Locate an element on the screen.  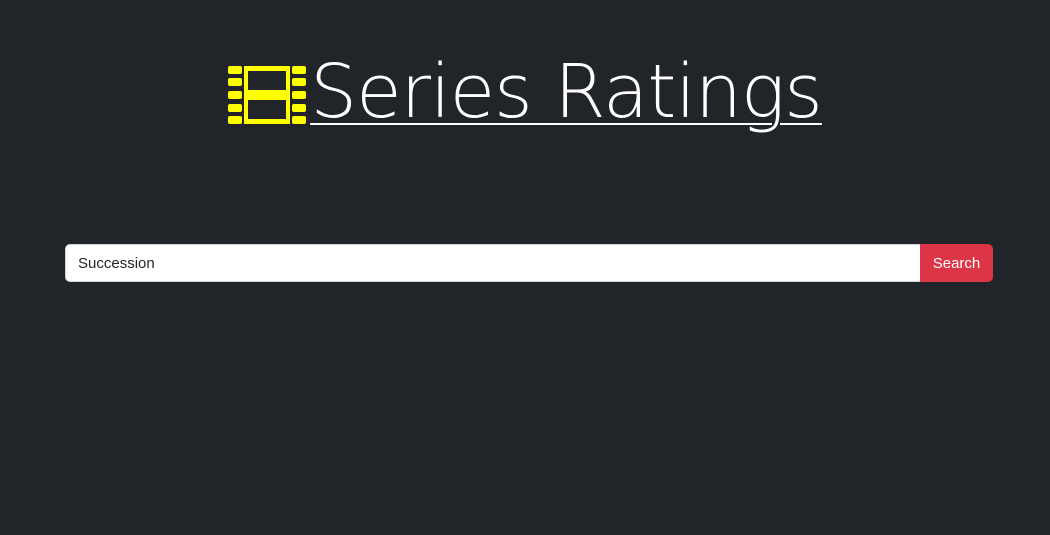
search-input is located at coordinates (492, 263).